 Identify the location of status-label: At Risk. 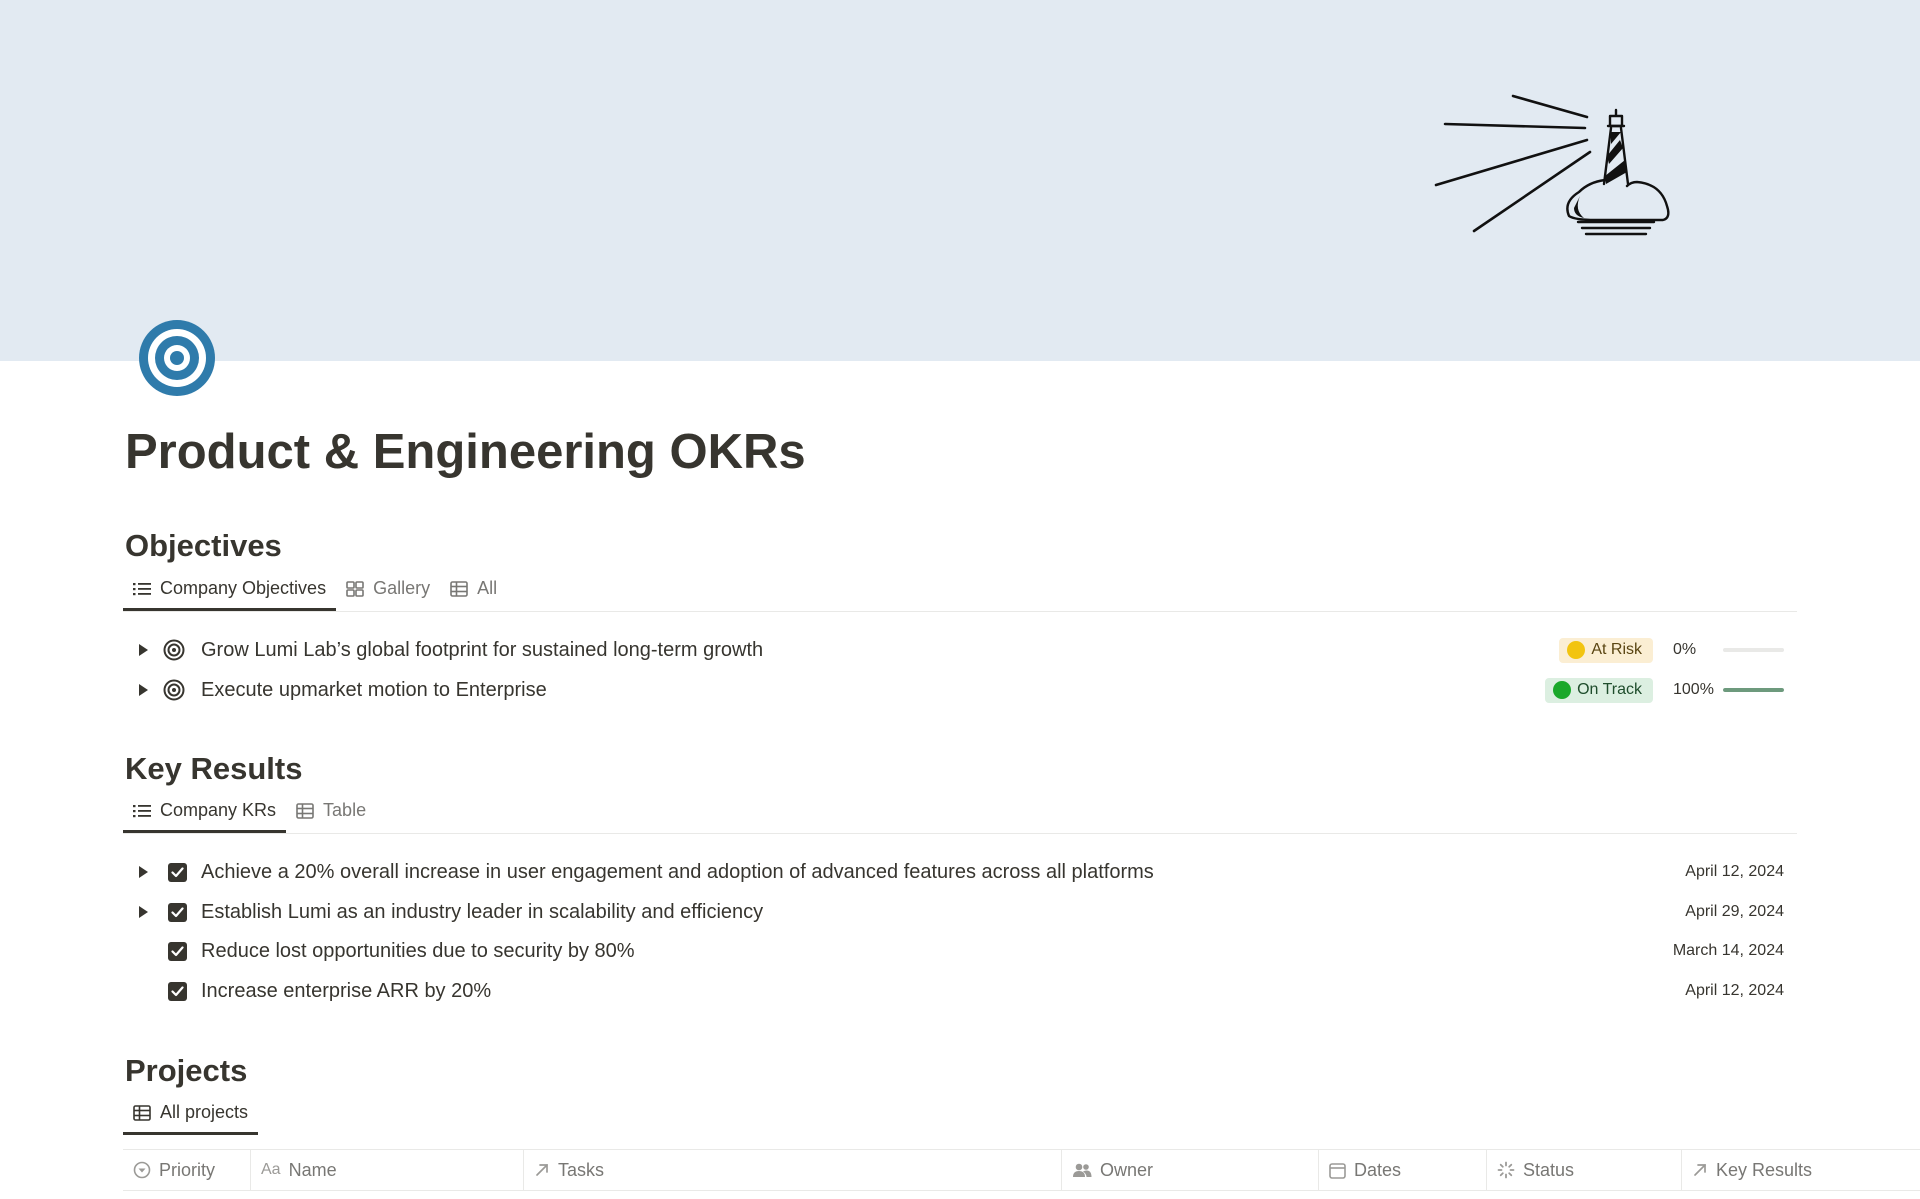
(1616, 649).